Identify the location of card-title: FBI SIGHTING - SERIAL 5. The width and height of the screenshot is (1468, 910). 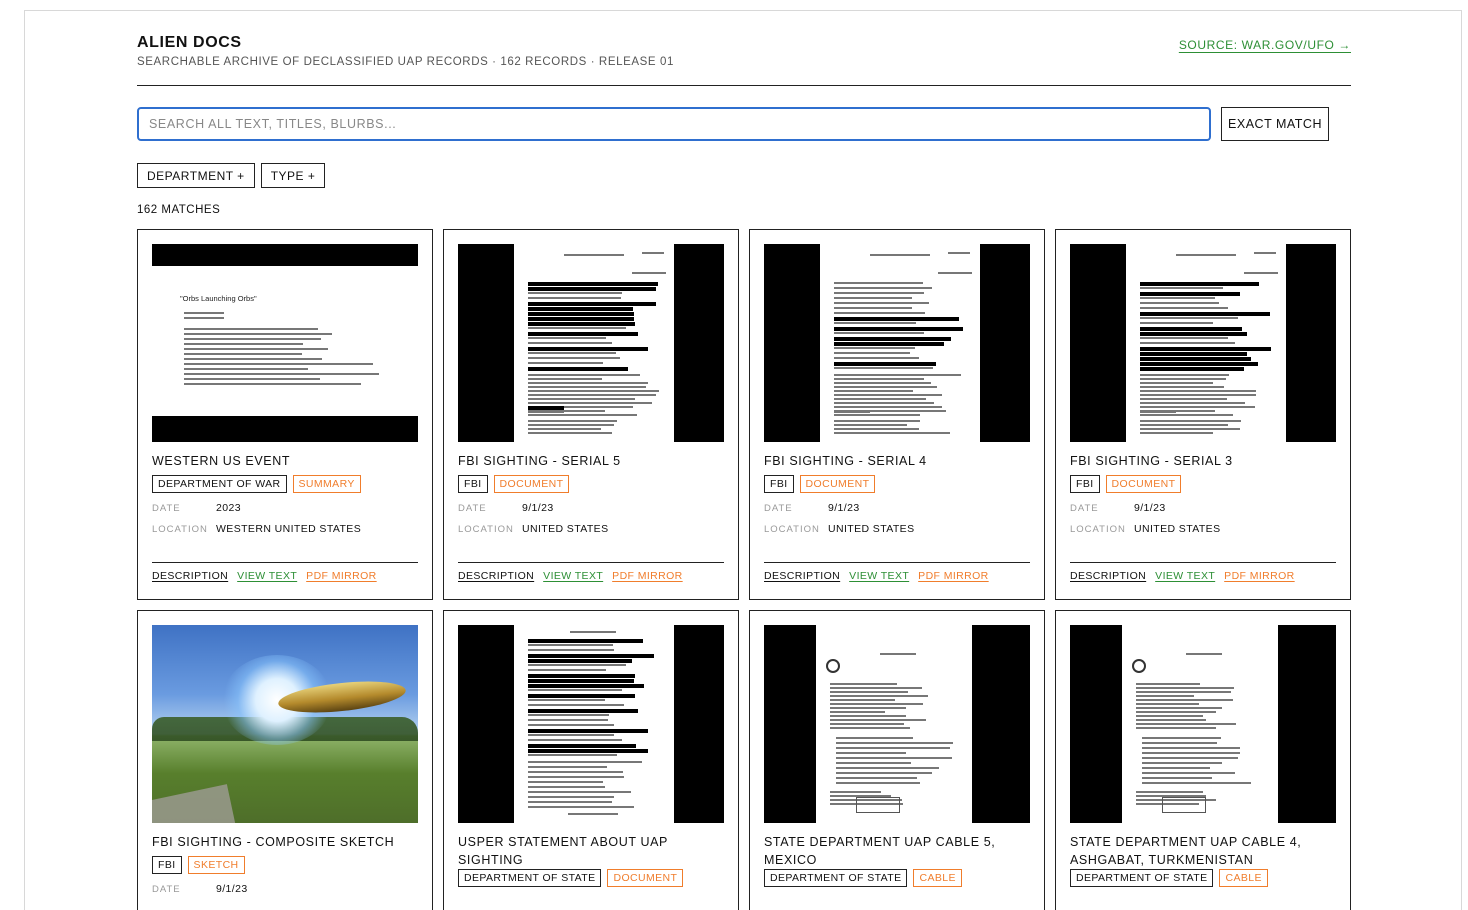
(591, 461).